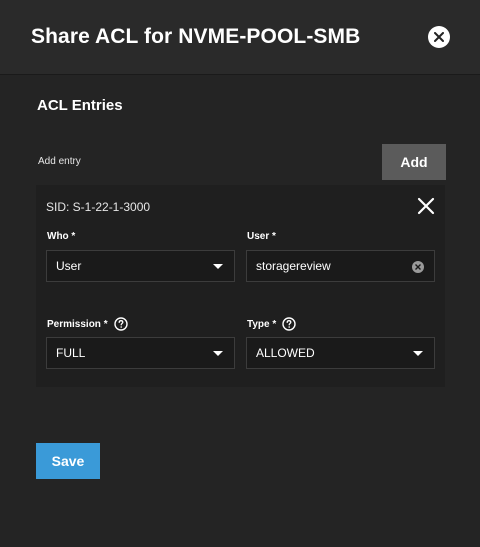 Image resolution: width=480 pixels, height=547 pixels. What do you see at coordinates (77, 324) in the screenshot?
I see `permission-label-text: Permission *` at bounding box center [77, 324].